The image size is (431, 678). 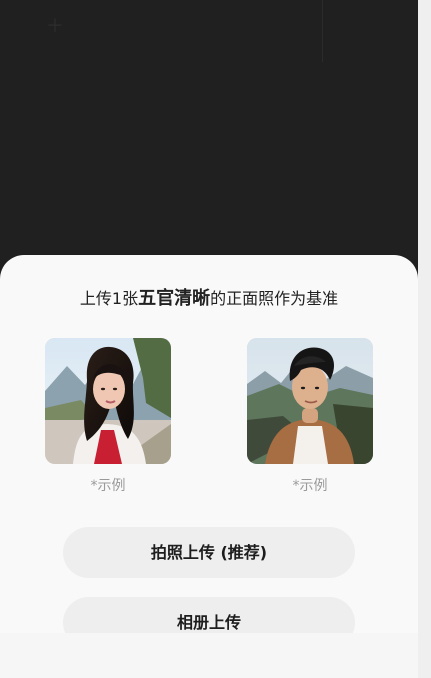 I want to click on female-example-photo, so click(x=108, y=401).